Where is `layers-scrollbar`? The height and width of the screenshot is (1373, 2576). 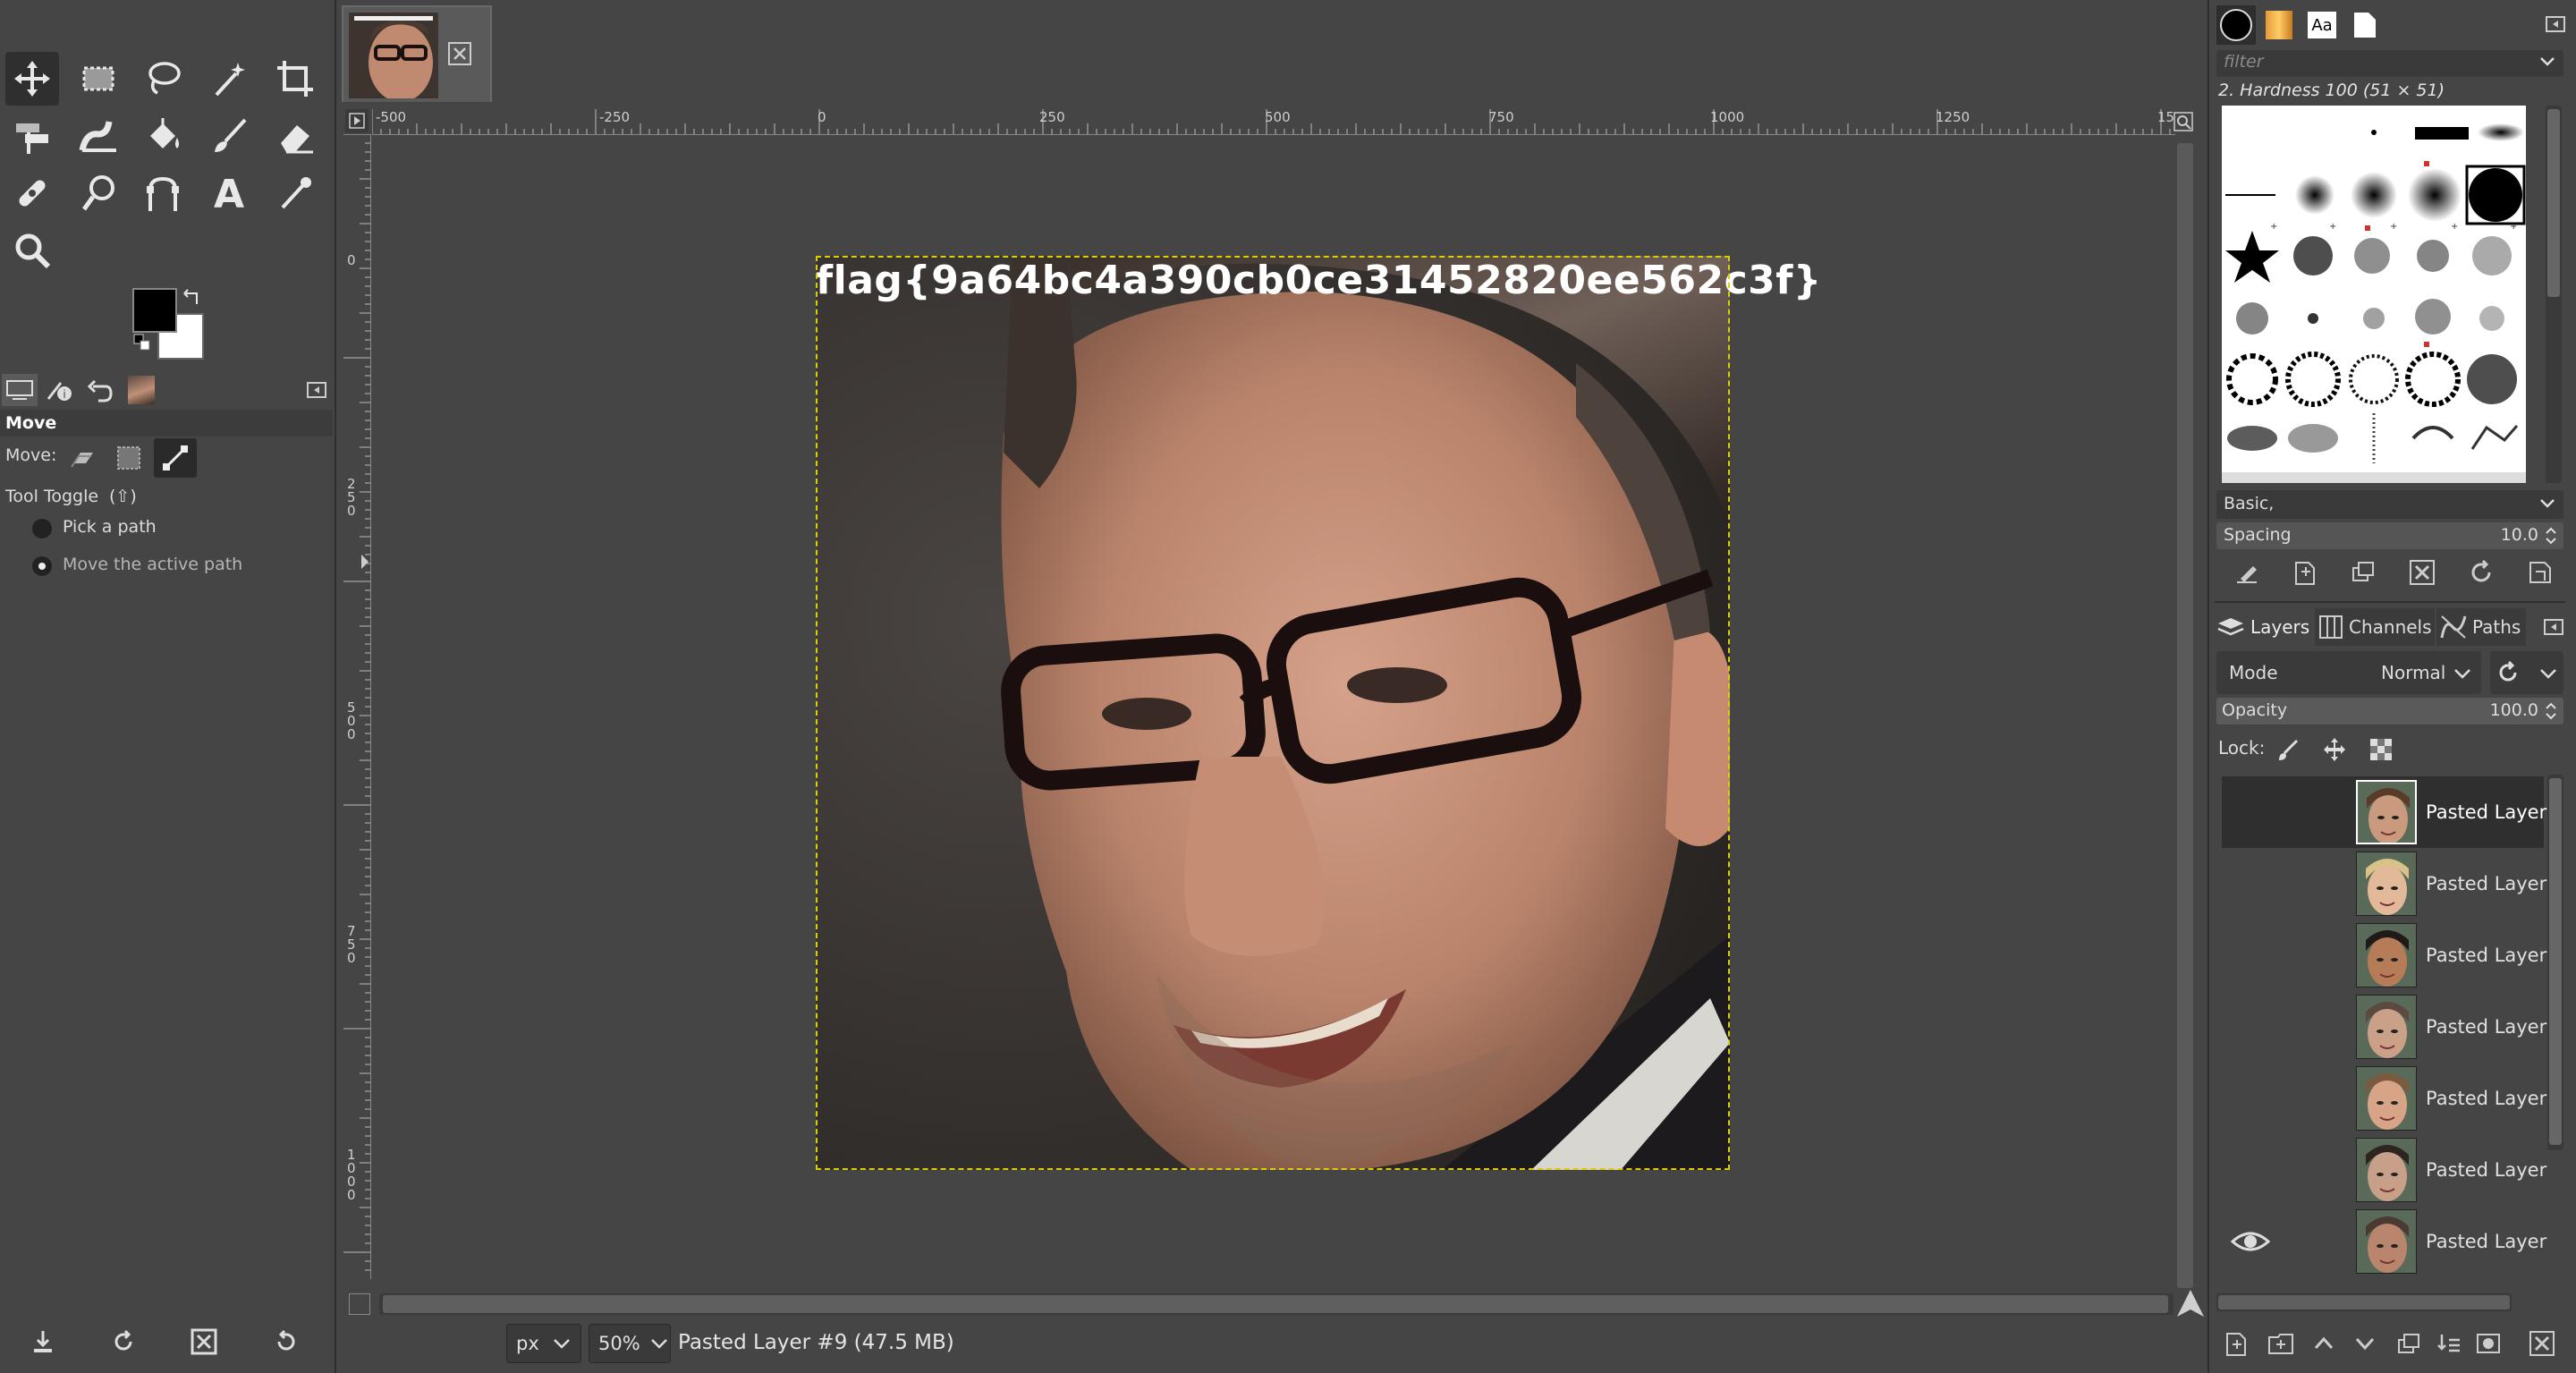 layers-scrollbar is located at coordinates (2555, 962).